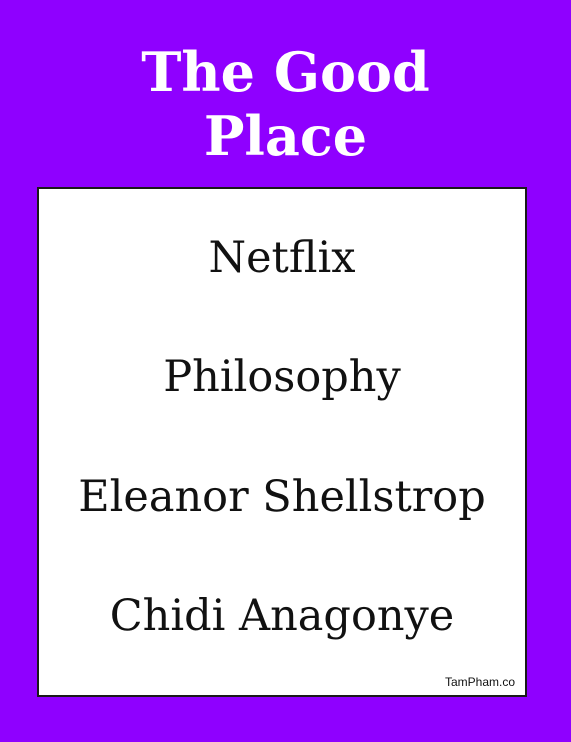 Image resolution: width=571 pixels, height=742 pixels. Describe the element at coordinates (282, 377) in the screenshot. I see `card-item-theme: Philosophy` at that location.